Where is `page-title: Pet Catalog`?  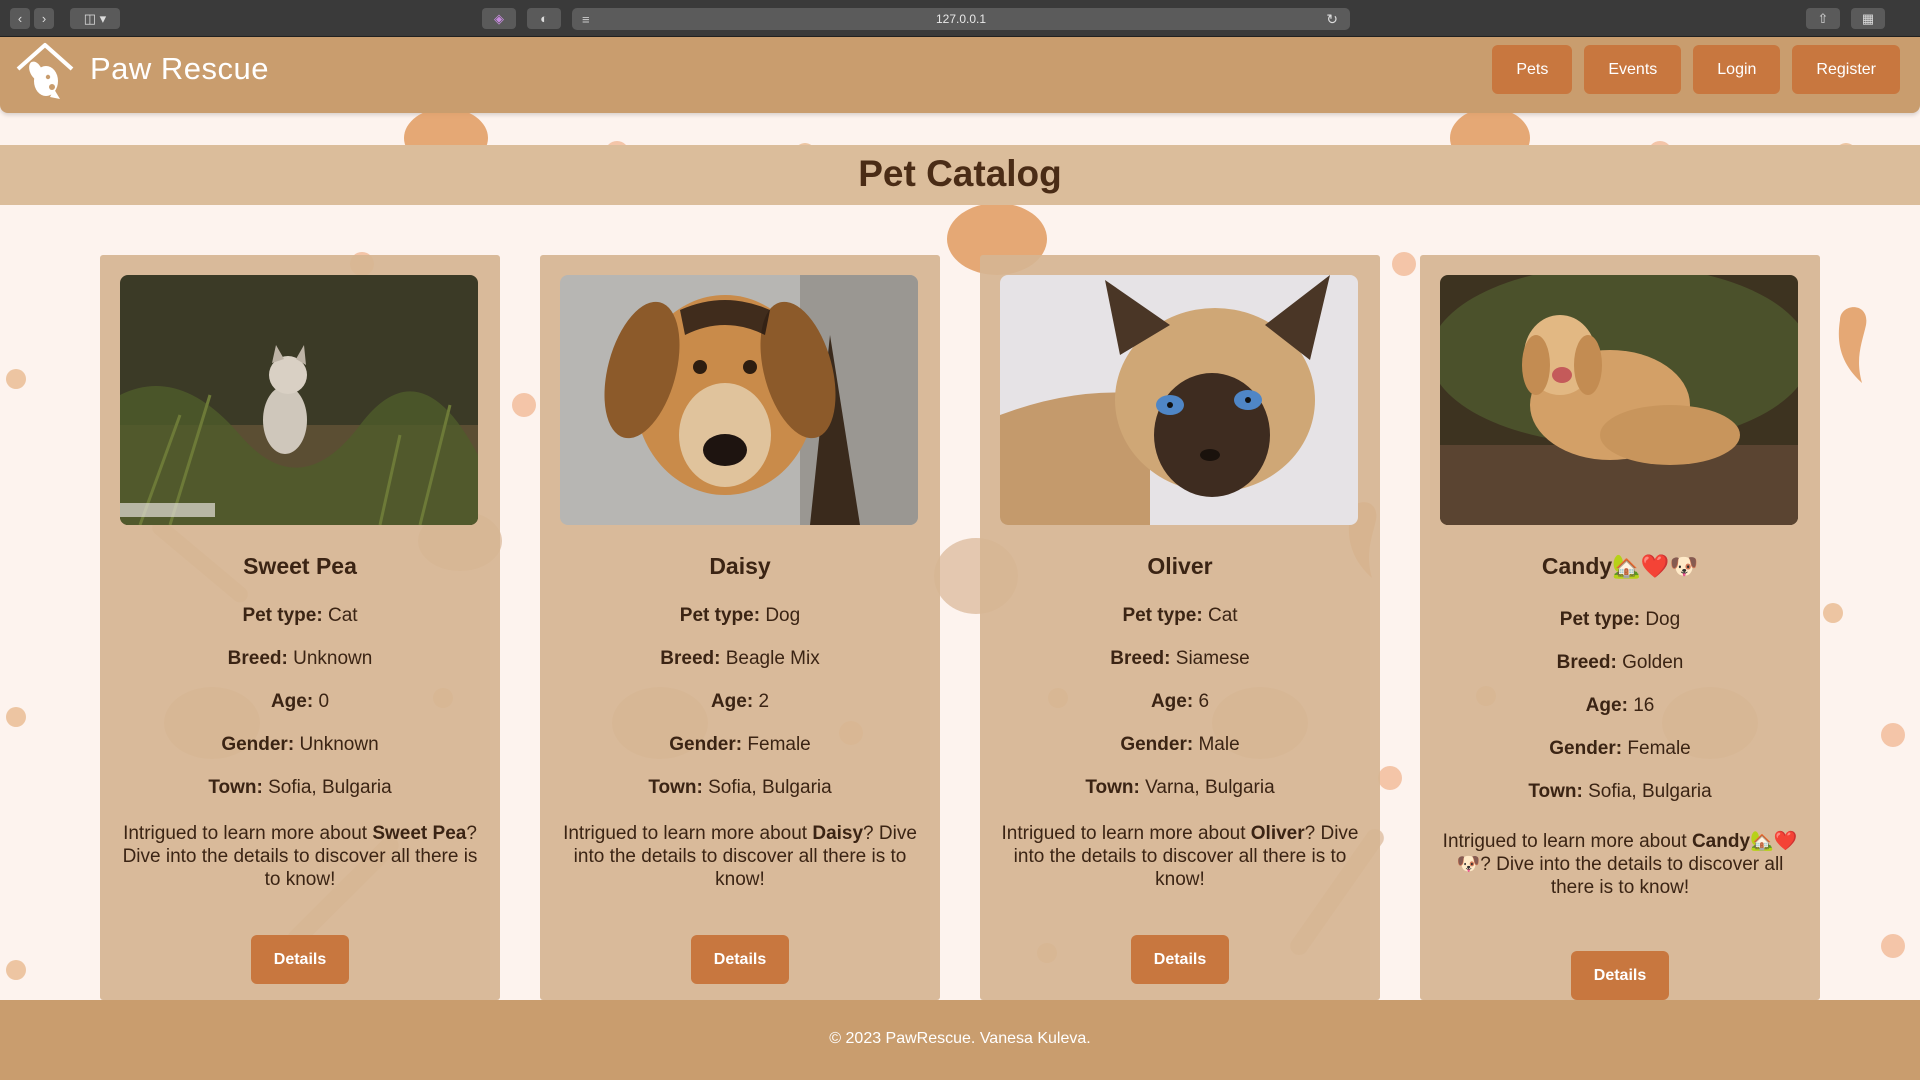 page-title: Pet Catalog is located at coordinates (960, 173).